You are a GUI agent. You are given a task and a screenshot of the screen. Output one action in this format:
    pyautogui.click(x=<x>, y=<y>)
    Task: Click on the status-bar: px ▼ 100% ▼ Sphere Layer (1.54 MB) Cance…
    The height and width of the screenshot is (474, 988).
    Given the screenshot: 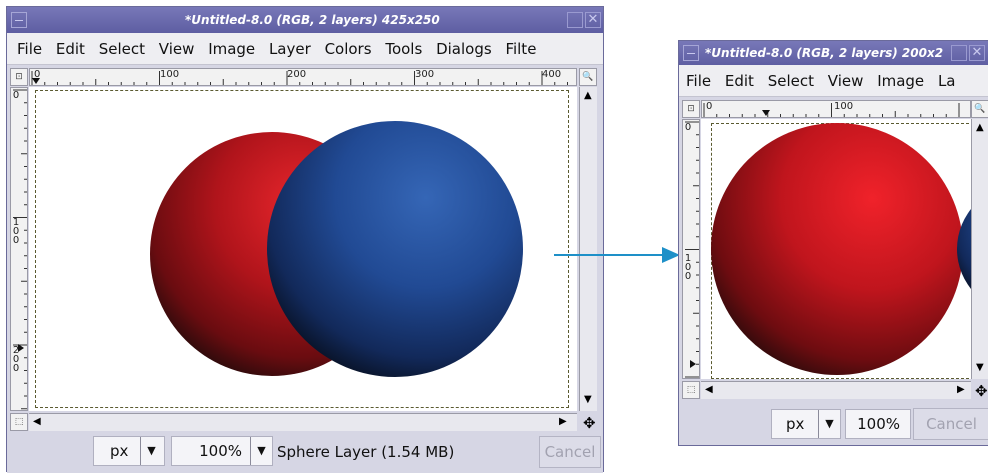 What is the action you would take?
    pyautogui.click(x=305, y=453)
    